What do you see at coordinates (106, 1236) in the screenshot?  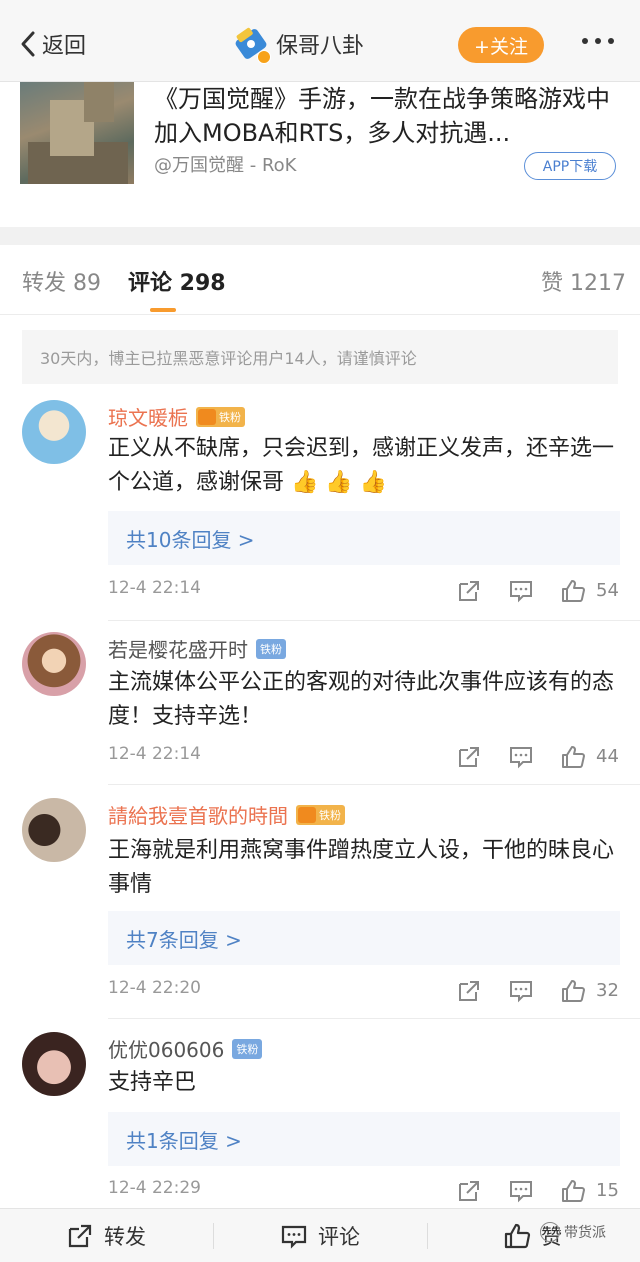 I see `repost-button: 转发` at bounding box center [106, 1236].